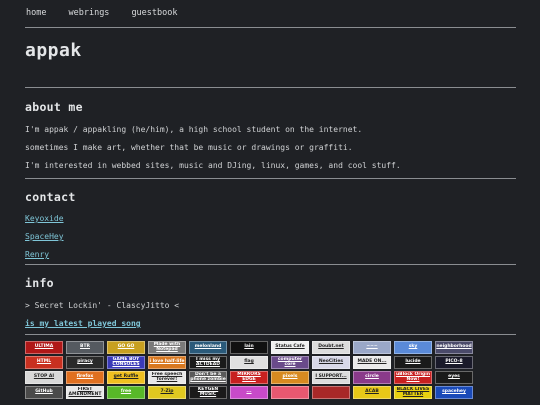 This screenshot has width=540, height=405. I want to click on ultima-button: ULTIMA, so click(44, 347).